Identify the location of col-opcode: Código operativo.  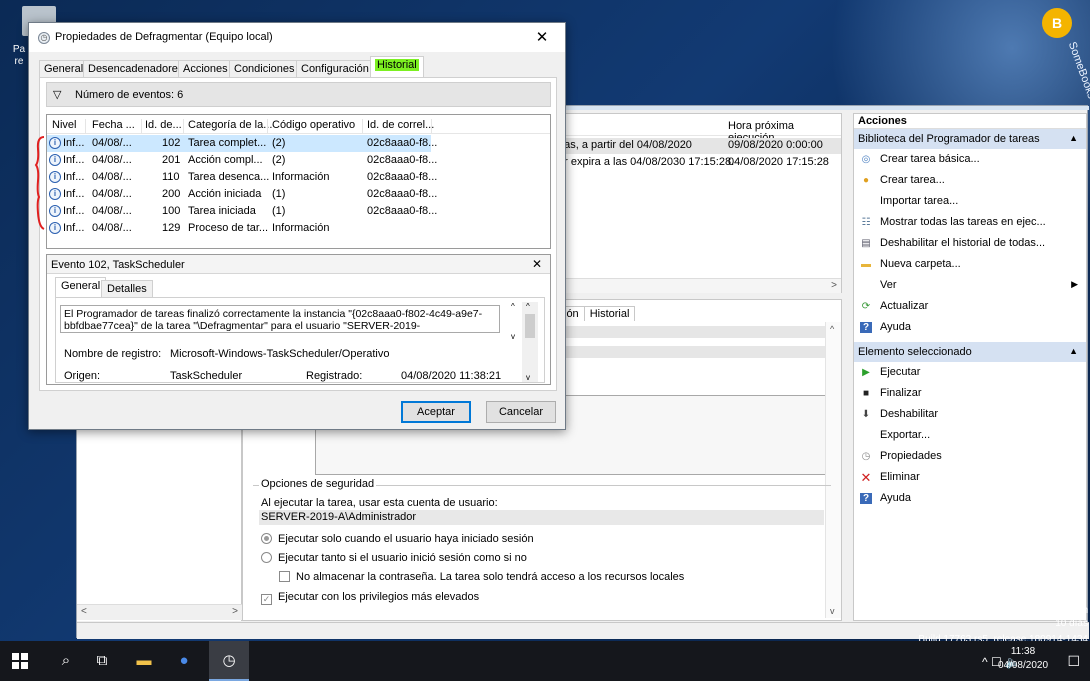
(313, 125).